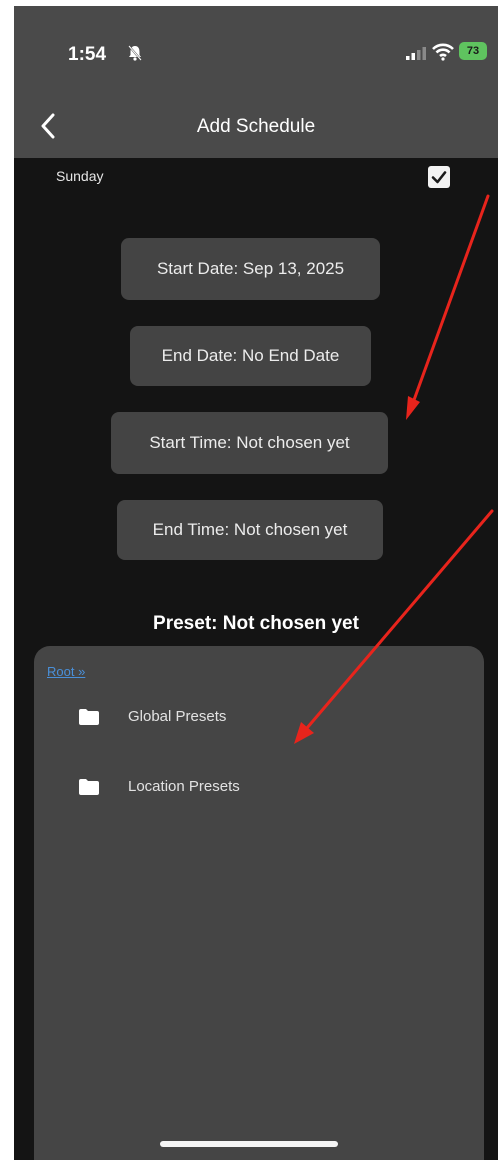  I want to click on day-label-sunday: Sunday, so click(80, 176).